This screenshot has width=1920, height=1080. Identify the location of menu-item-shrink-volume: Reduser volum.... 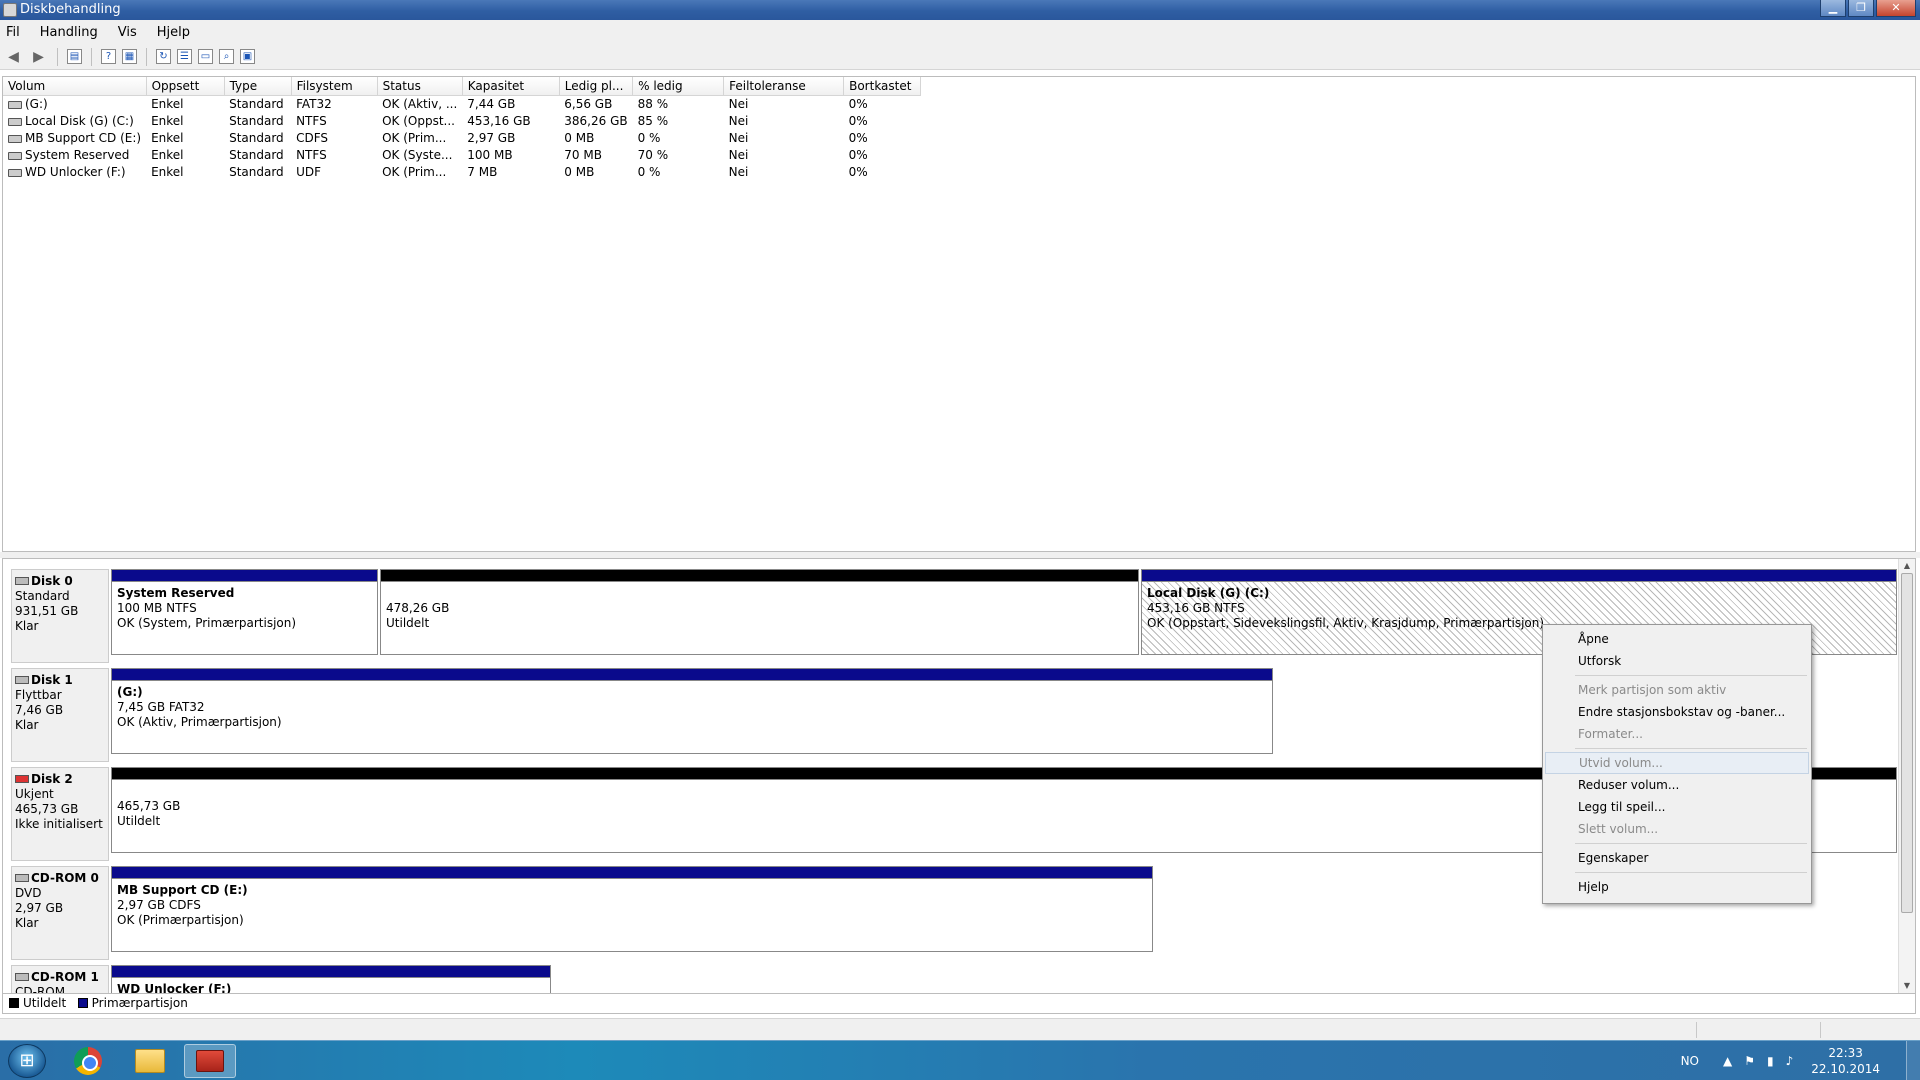
(1677, 785).